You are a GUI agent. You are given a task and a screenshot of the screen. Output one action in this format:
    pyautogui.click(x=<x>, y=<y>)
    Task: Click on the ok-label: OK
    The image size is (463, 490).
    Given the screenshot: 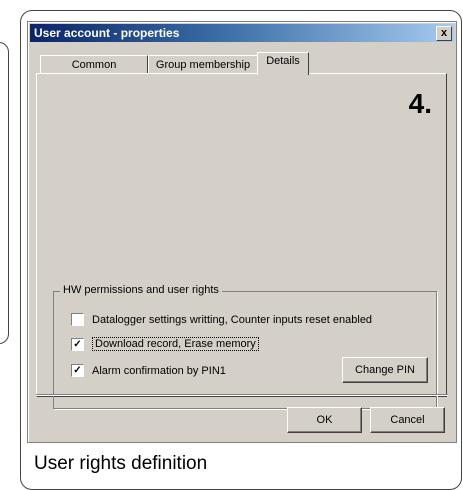 What is the action you would take?
    pyautogui.click(x=324, y=420)
    